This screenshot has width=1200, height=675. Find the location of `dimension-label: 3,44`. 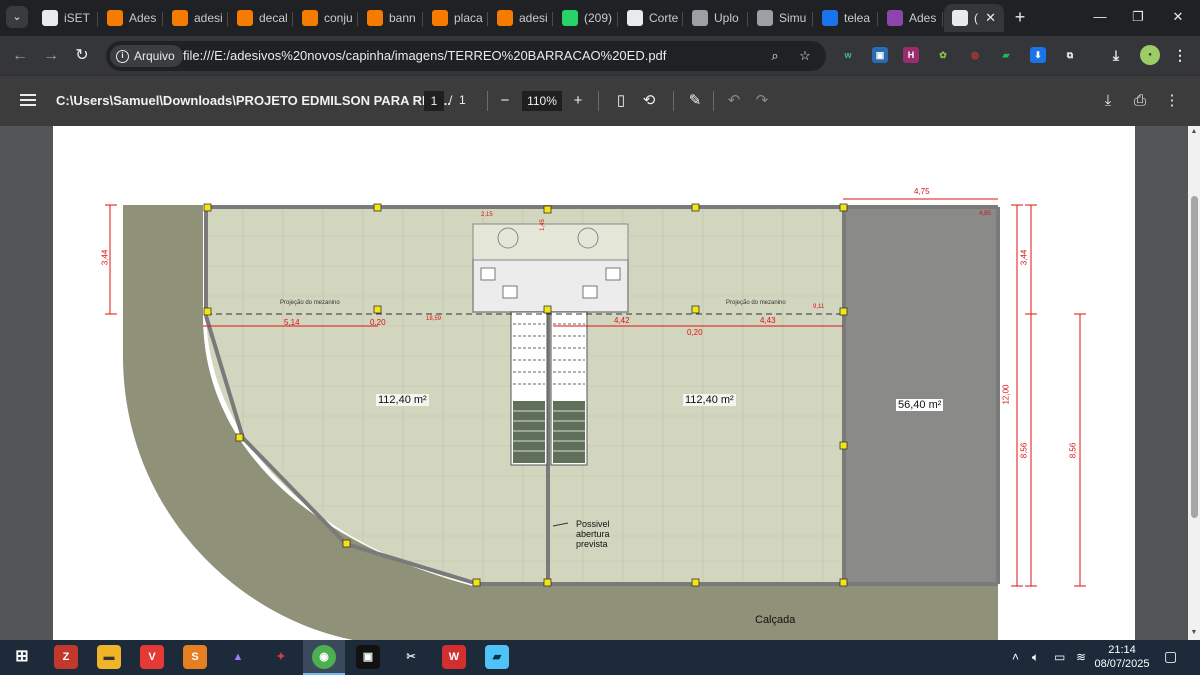

dimension-label: 3,44 is located at coordinates (1024, 257).